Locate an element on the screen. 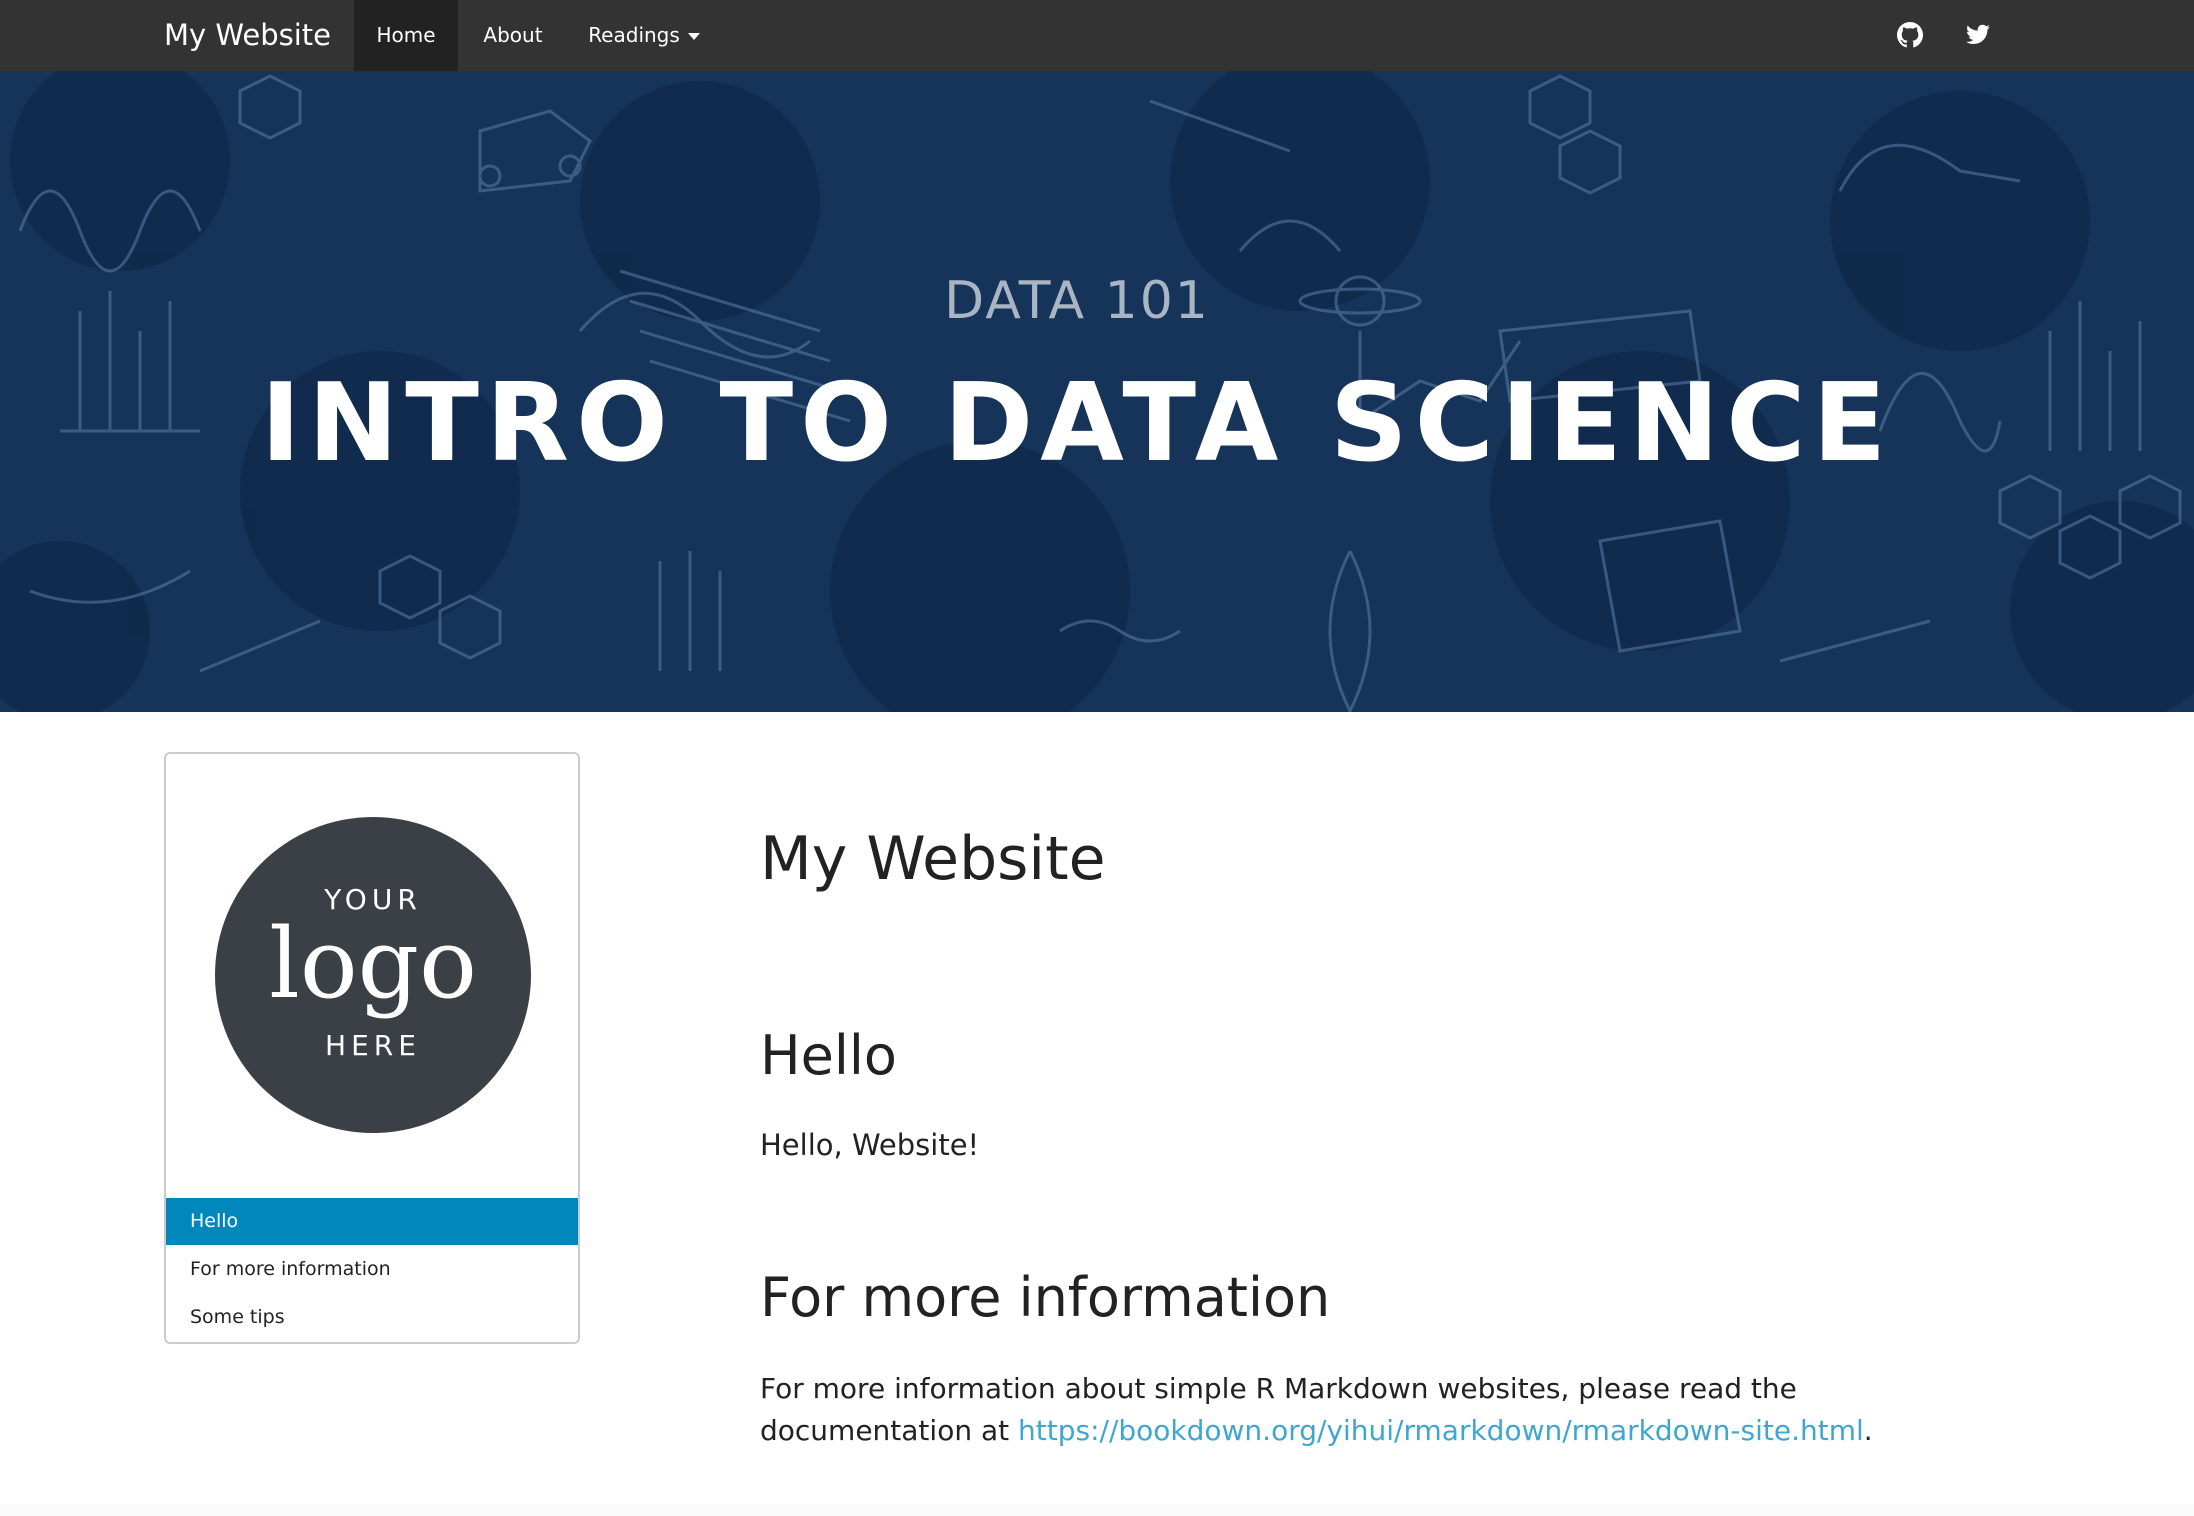 This screenshot has height=1516, width=2194. site-logo: YOUR logo HERE is located at coordinates (373, 975).